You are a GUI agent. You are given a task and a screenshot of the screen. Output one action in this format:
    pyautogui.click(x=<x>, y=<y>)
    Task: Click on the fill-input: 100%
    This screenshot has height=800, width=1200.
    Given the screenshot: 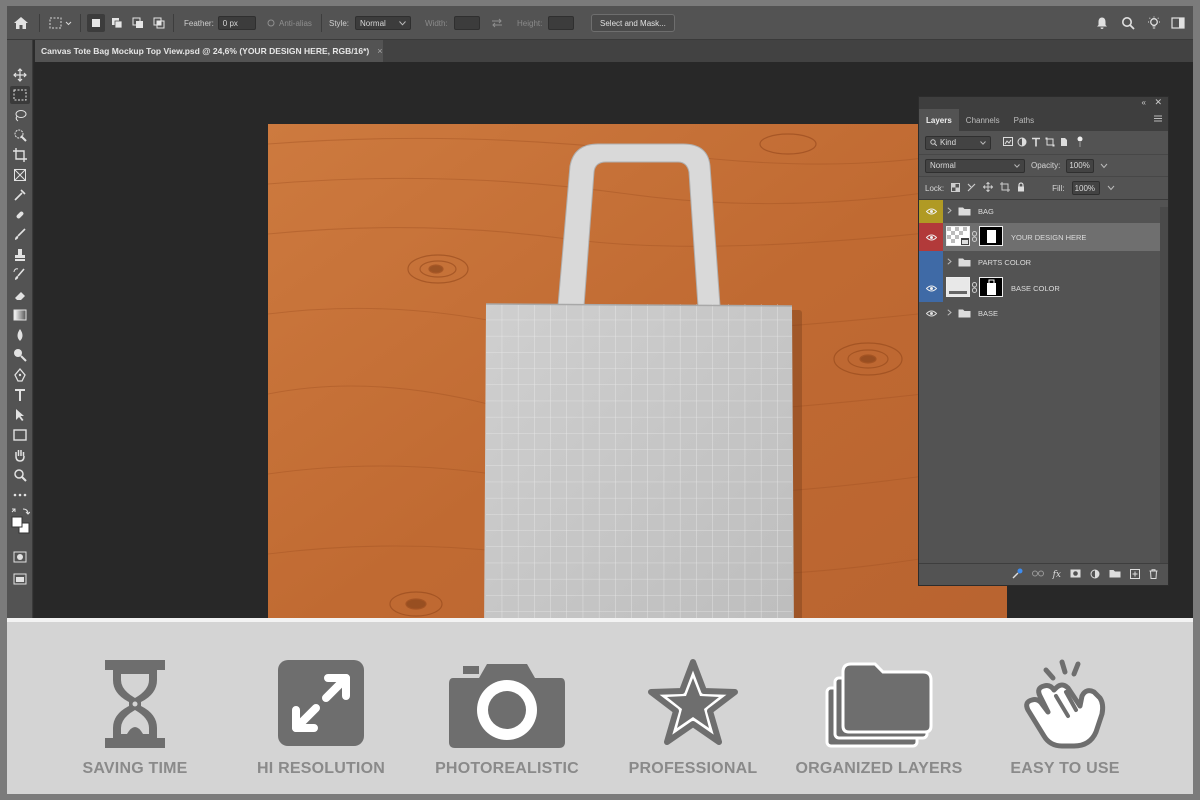 What is the action you would take?
    pyautogui.click(x=1085, y=188)
    